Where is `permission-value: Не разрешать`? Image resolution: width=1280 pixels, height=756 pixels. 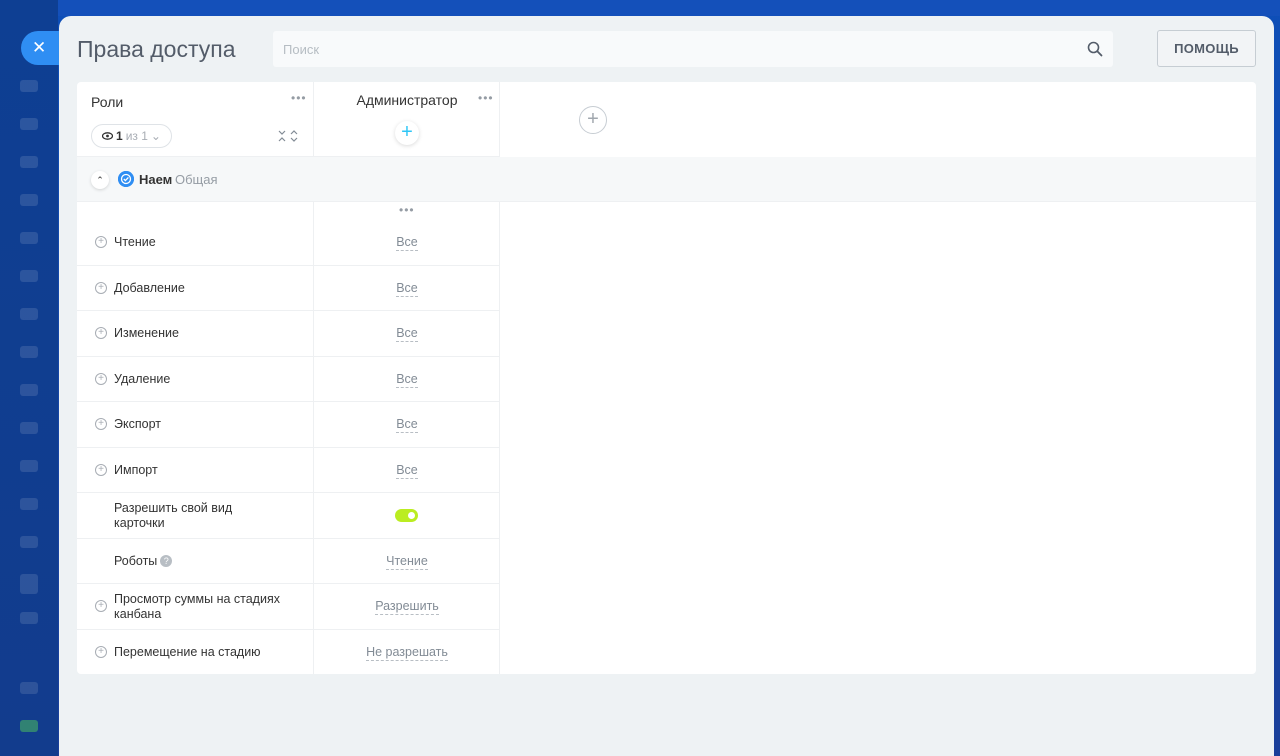
permission-value: Не разрешать is located at coordinates (407, 652).